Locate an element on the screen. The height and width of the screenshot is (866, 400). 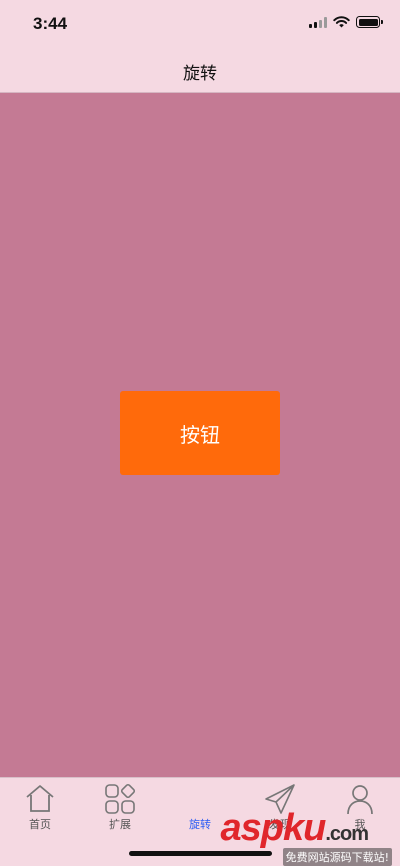
tab-me: 我 is located at coordinates (360, 806).